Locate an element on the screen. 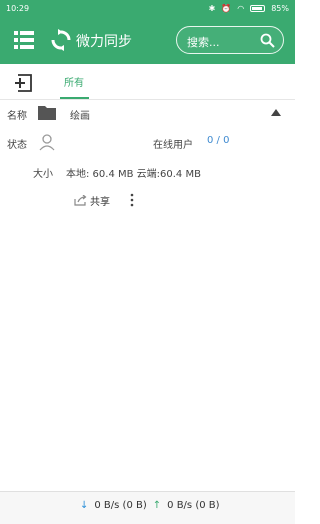 The height and width of the screenshot is (524, 320). tab-all: 所有 is located at coordinates (74, 81).